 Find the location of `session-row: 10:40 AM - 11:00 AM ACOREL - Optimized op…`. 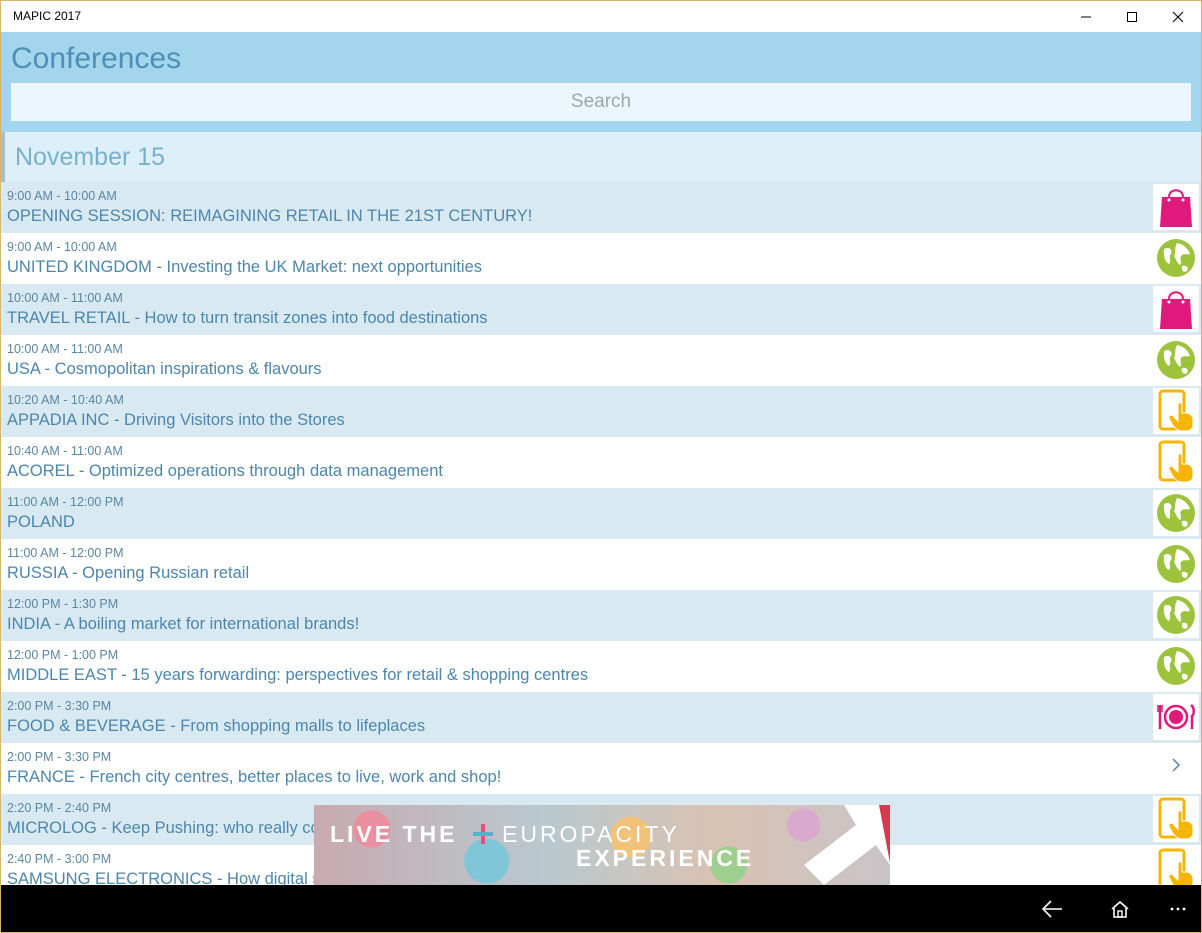

session-row: 10:40 AM - 11:00 AM ACOREL - Optimized op… is located at coordinates (601, 462).